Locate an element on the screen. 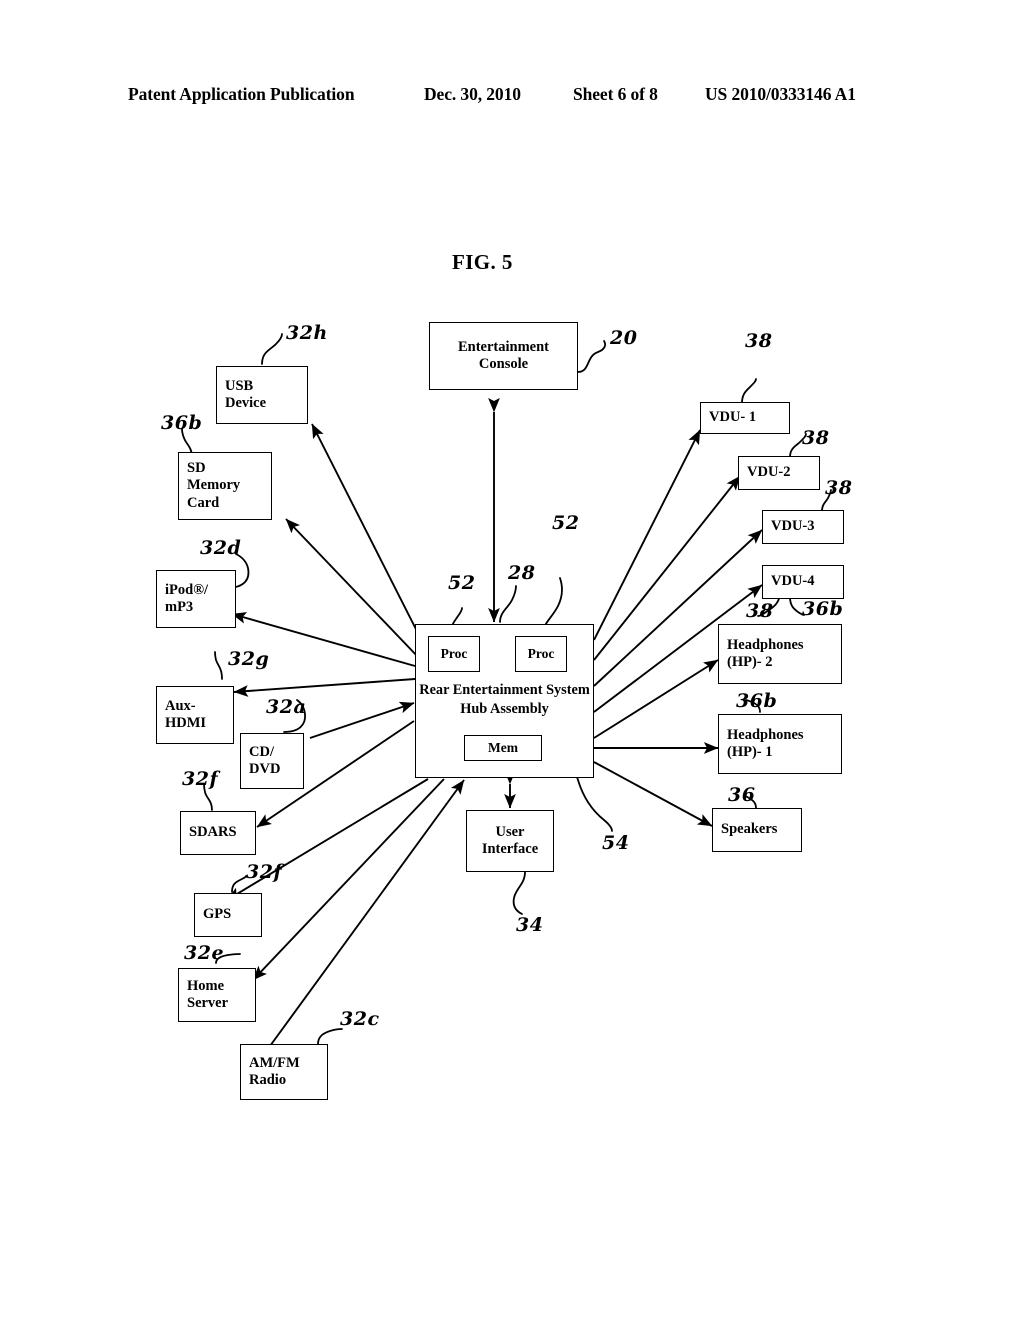  ref-36b-hp1: 36b is located at coordinates (757, 701).